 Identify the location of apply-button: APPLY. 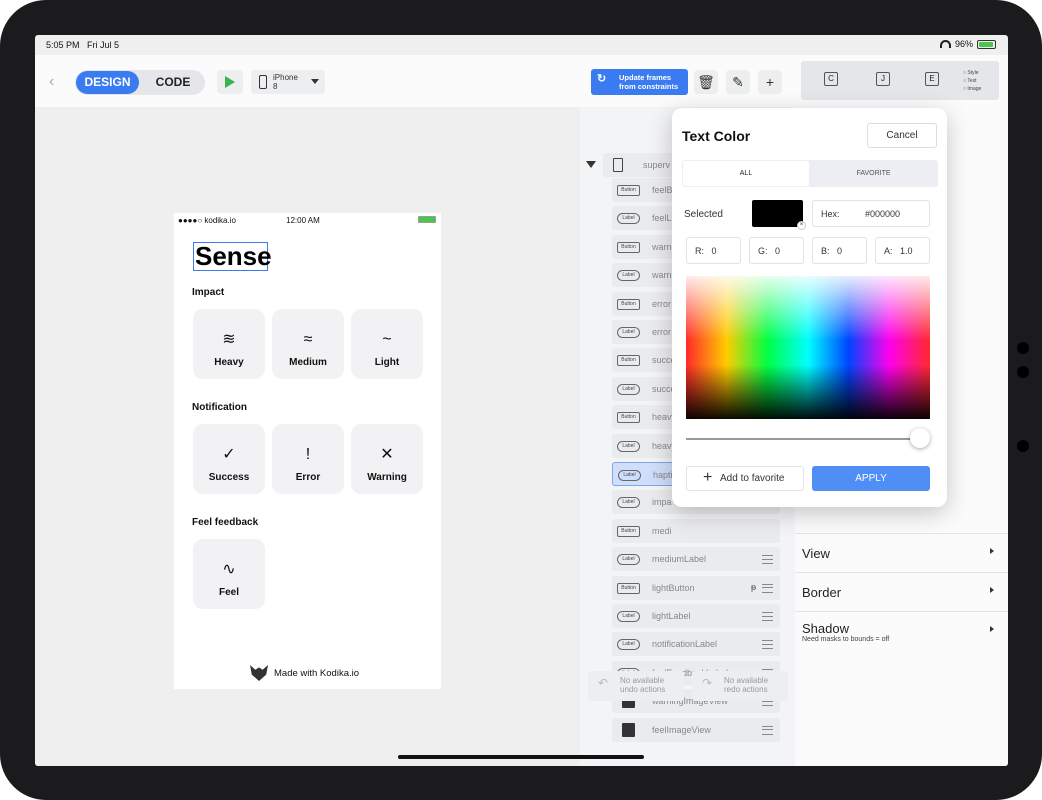
(871, 478).